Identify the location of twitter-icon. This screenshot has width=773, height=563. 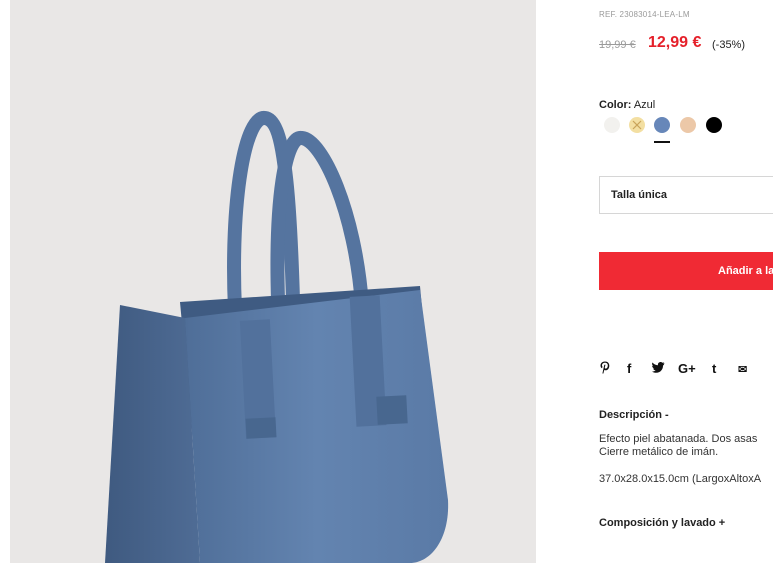
(658, 368).